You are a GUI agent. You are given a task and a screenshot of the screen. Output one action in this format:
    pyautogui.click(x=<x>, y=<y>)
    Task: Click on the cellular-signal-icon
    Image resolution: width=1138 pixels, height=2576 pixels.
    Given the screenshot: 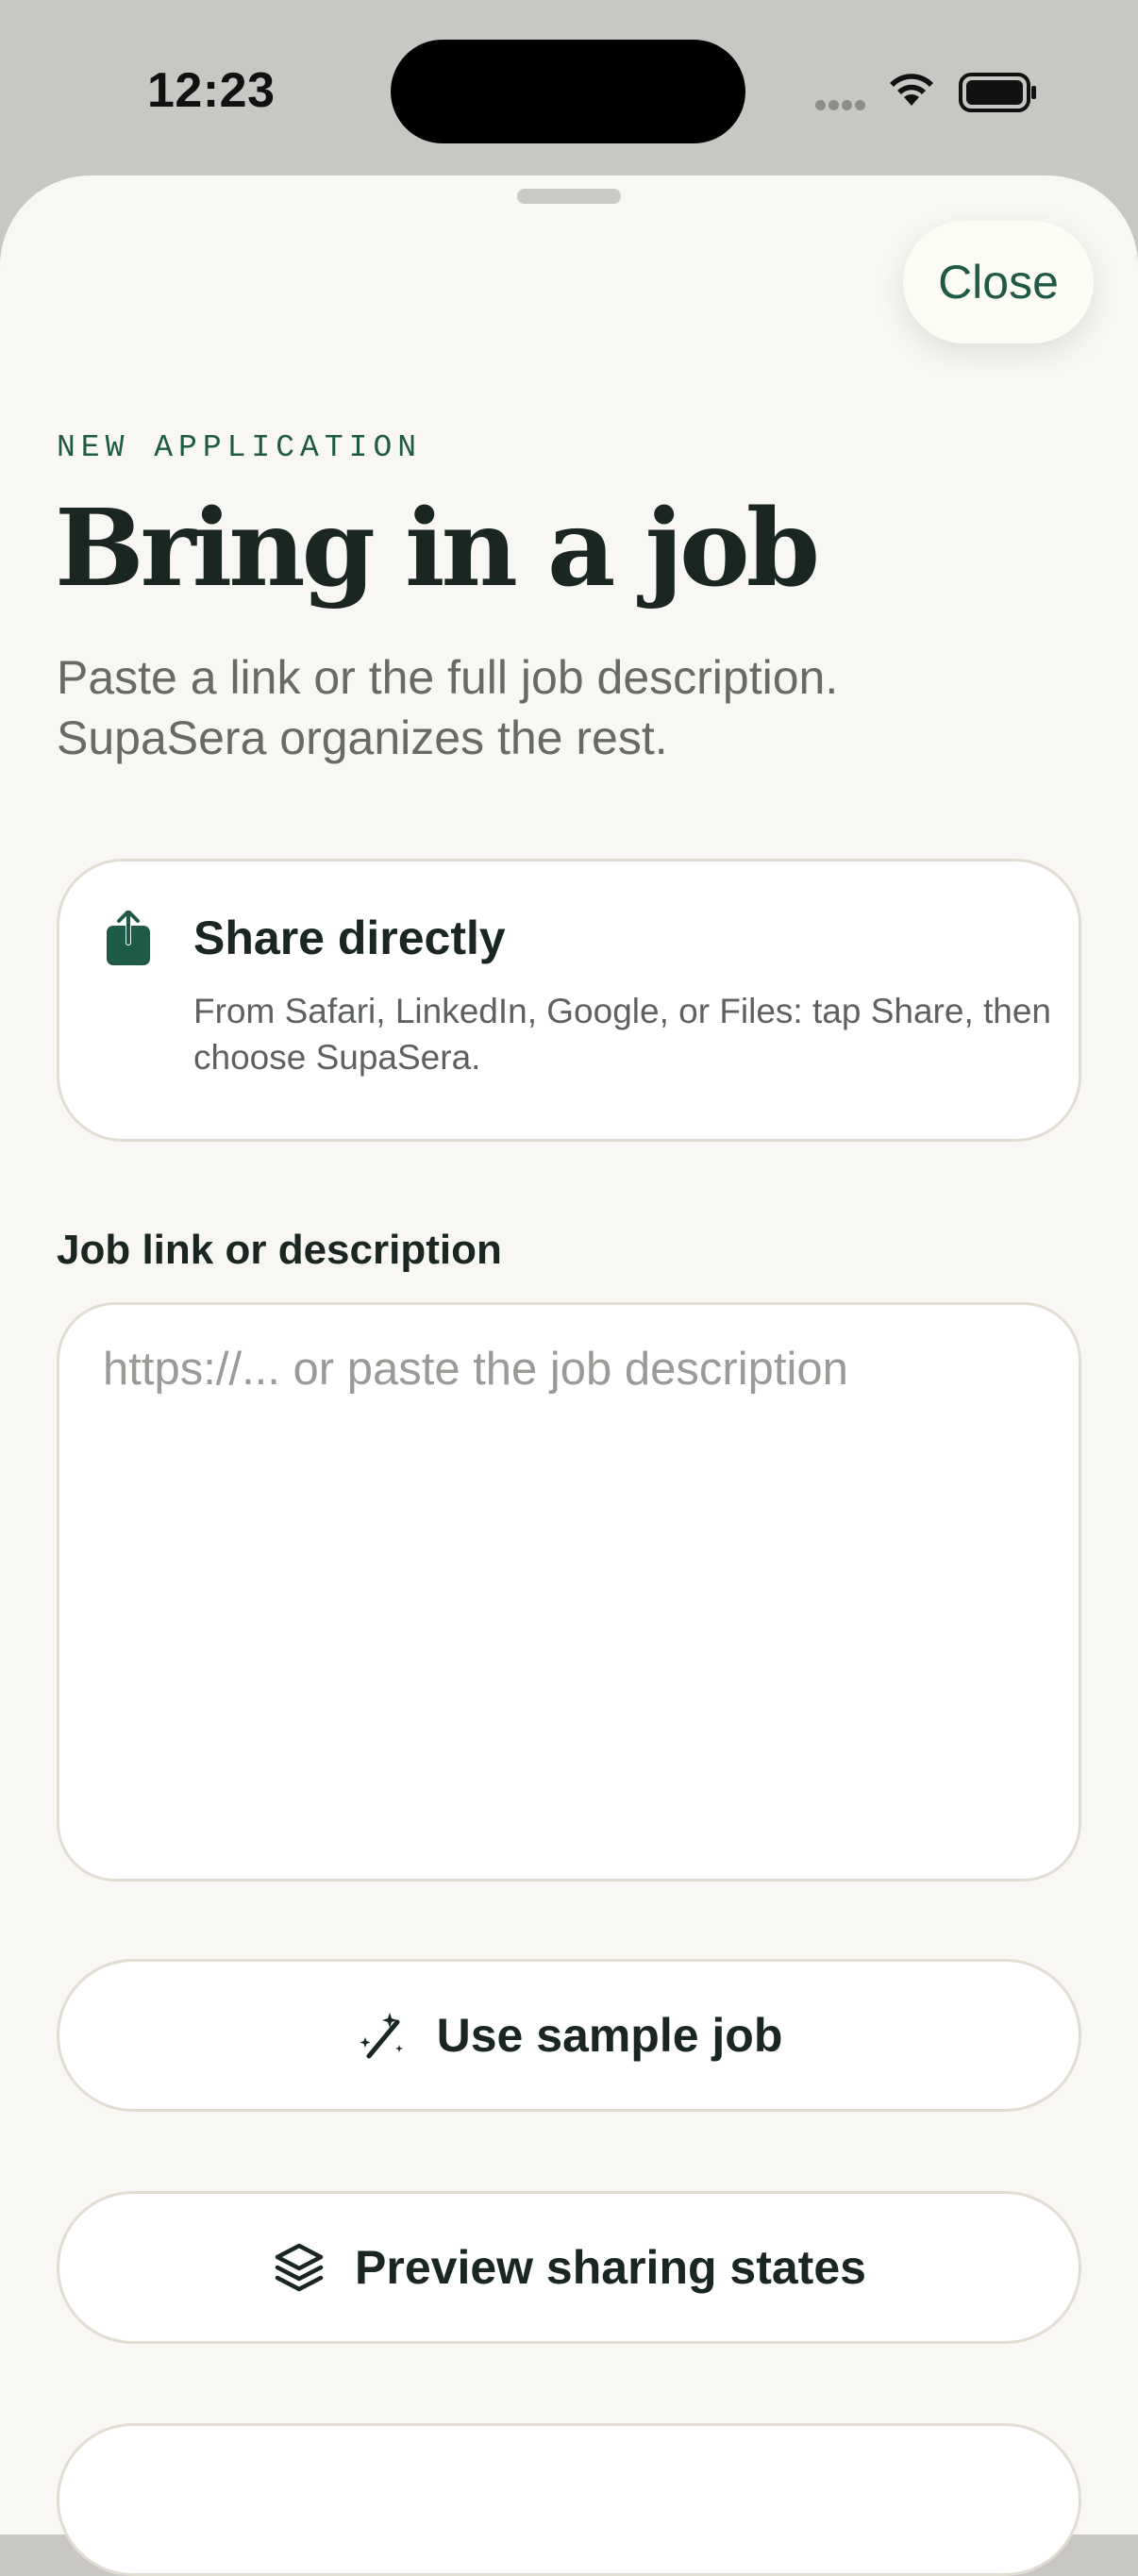 What is the action you would take?
    pyautogui.click(x=841, y=106)
    